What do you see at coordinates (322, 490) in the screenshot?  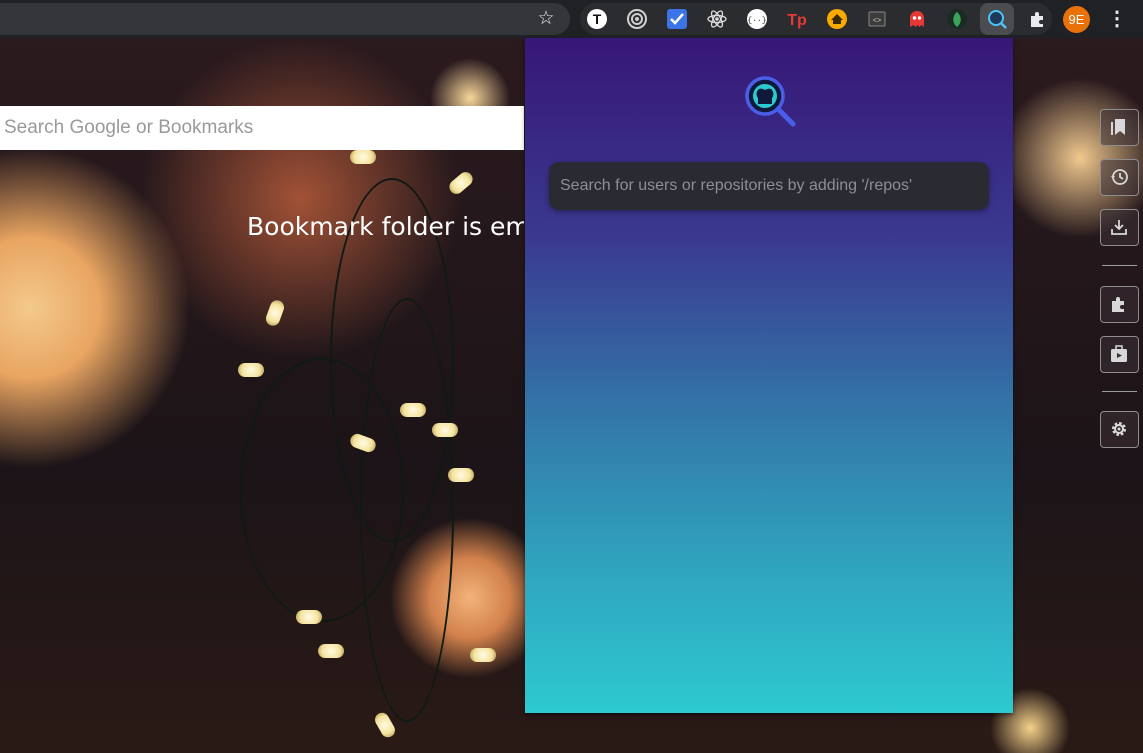 I see `decor-wire` at bounding box center [322, 490].